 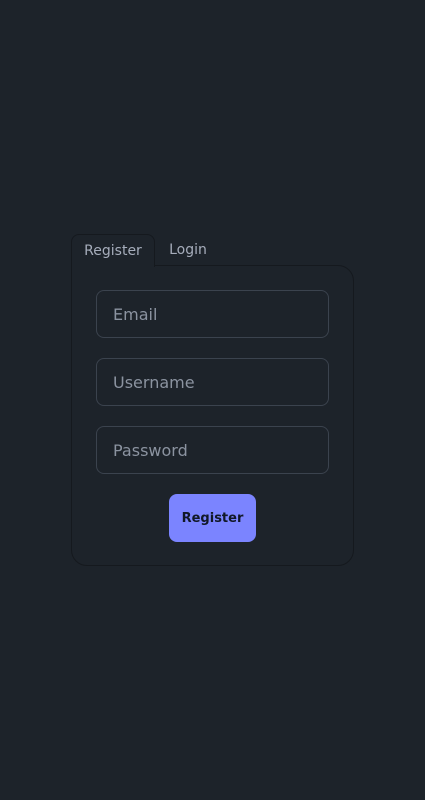 What do you see at coordinates (212, 314) in the screenshot?
I see `email-field` at bounding box center [212, 314].